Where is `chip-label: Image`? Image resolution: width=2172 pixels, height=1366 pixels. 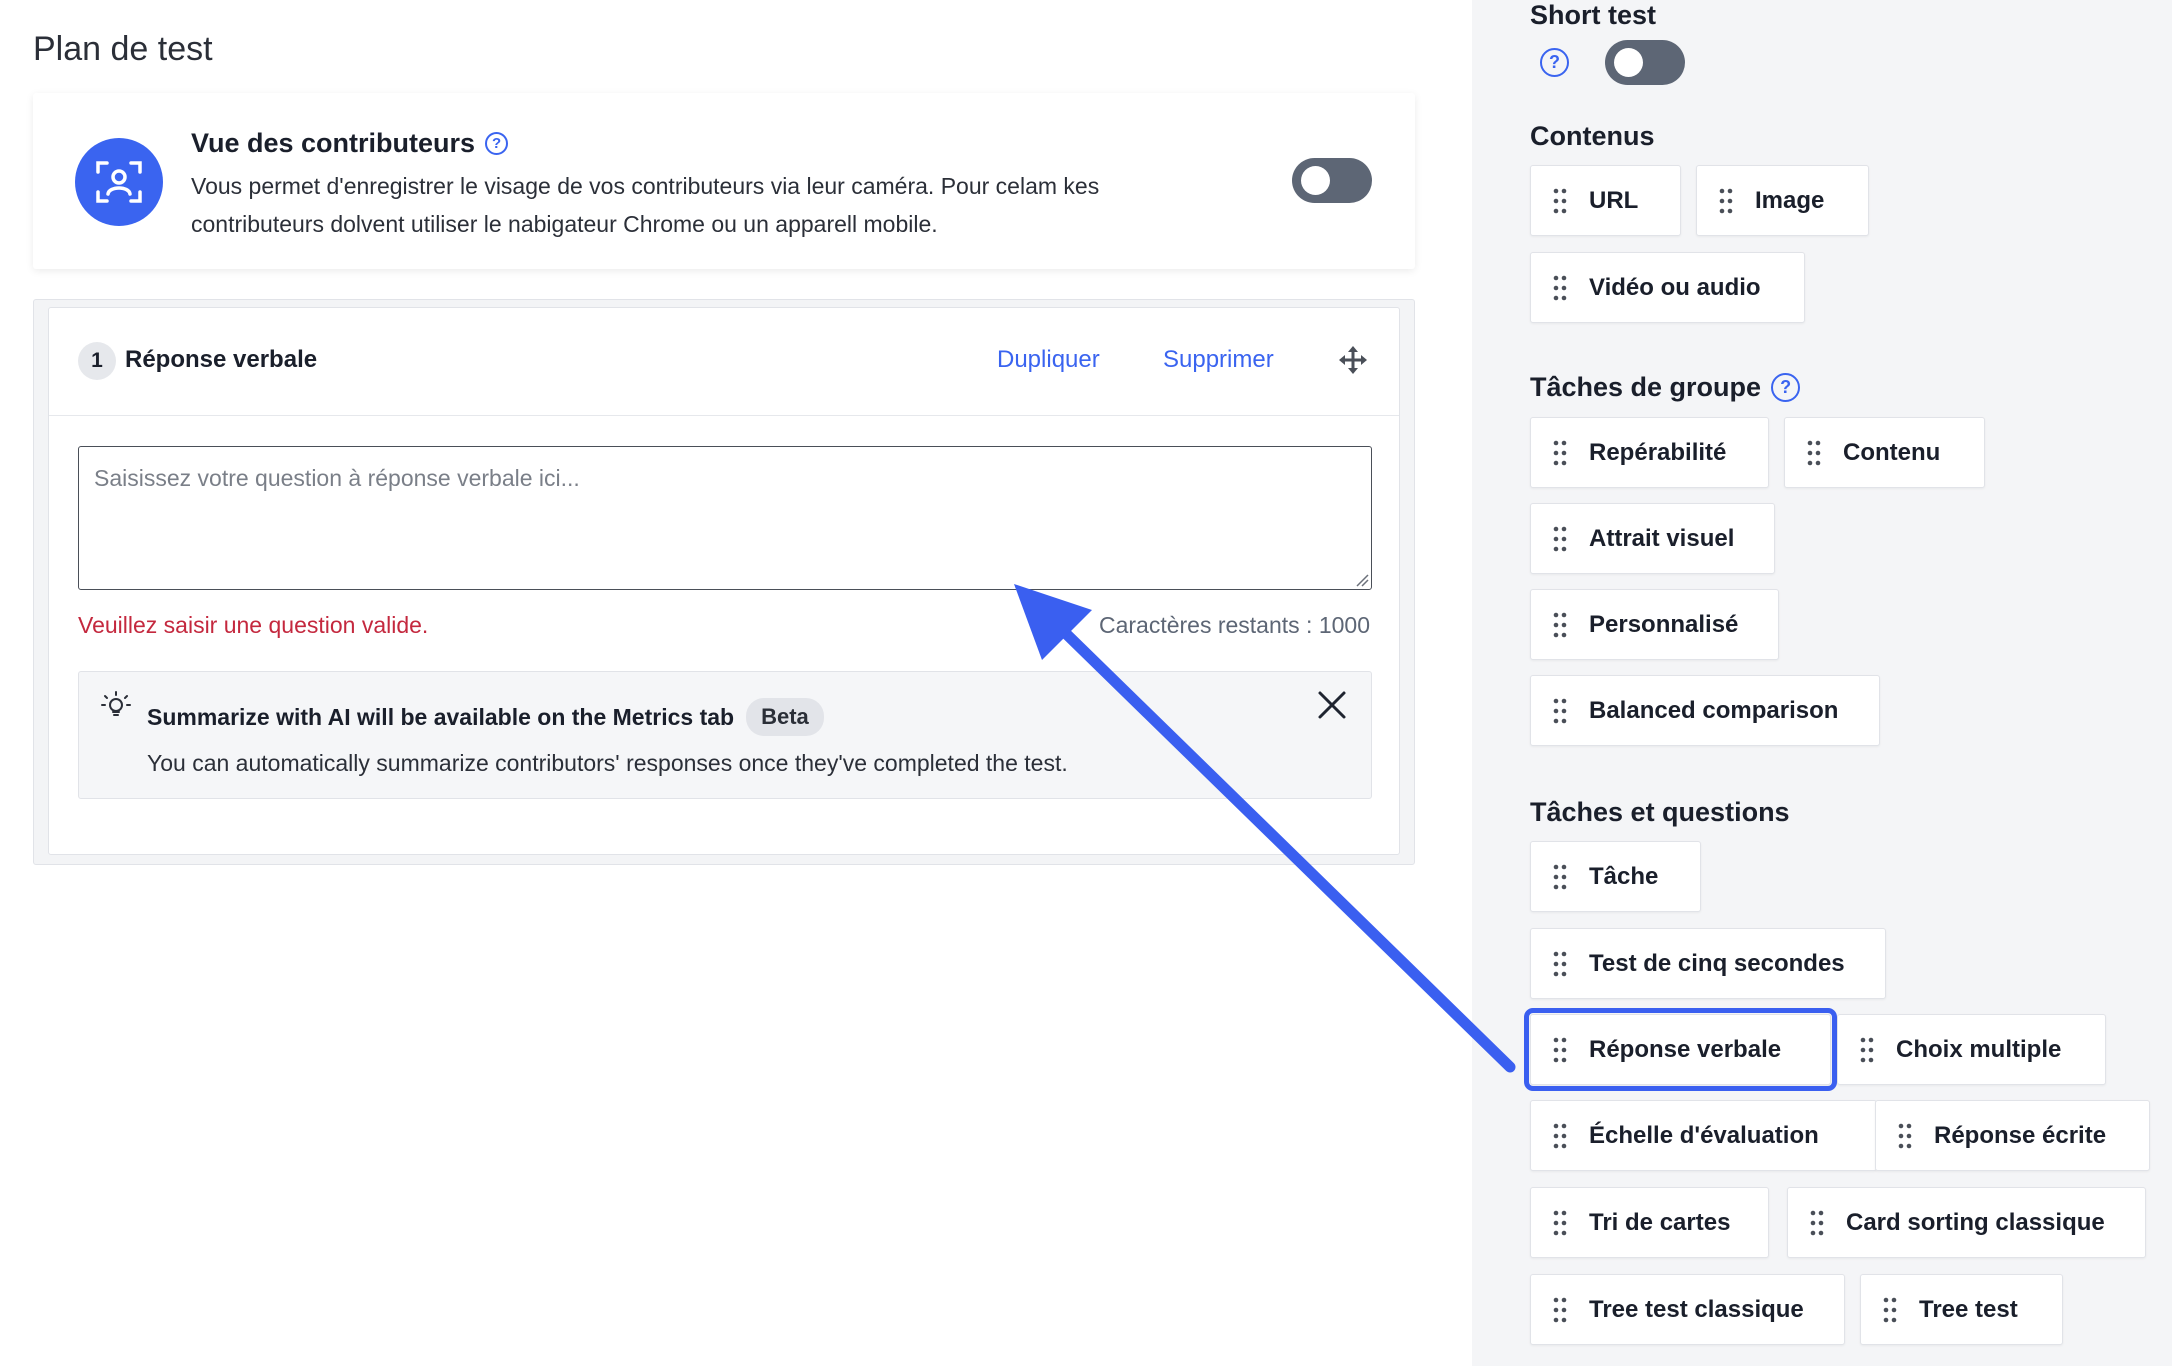
chip-label: Image is located at coordinates (1790, 200).